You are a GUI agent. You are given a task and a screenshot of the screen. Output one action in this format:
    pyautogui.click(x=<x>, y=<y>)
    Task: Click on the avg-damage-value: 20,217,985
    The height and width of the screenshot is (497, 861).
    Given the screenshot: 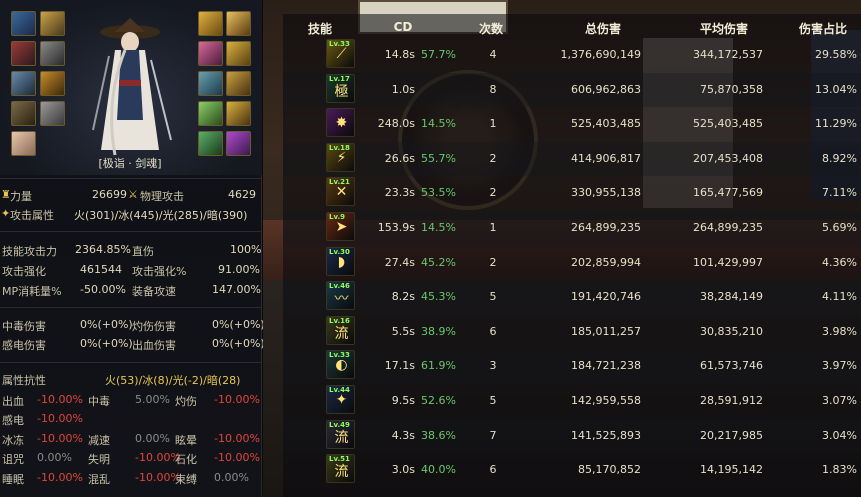 What is the action you would take?
    pyautogui.click(x=731, y=435)
    